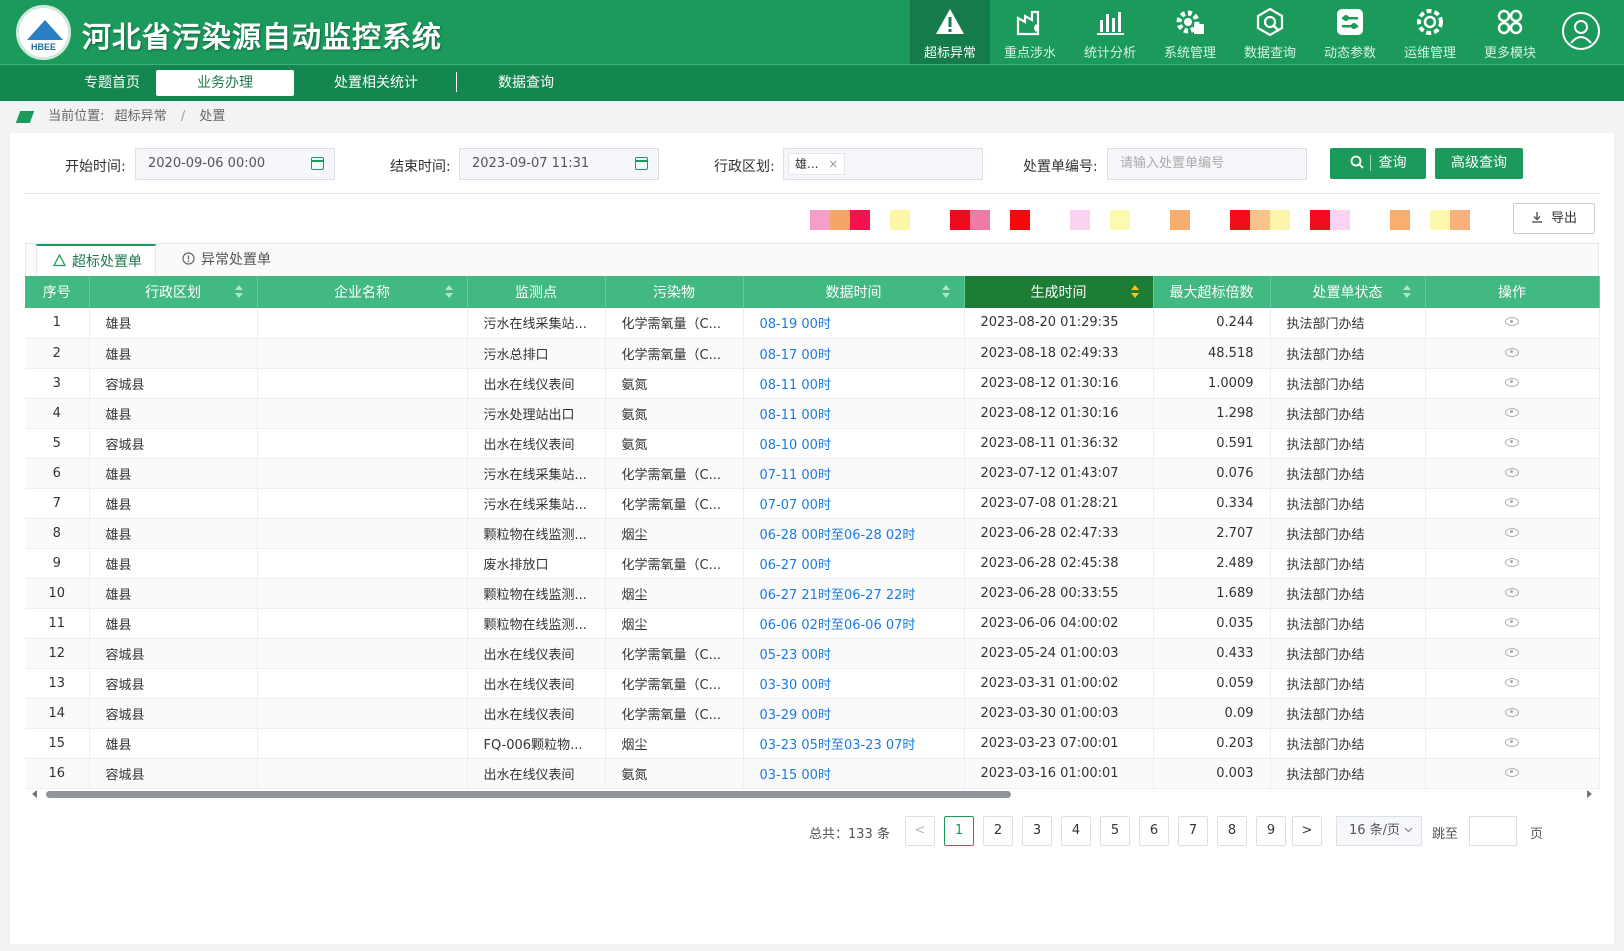  What do you see at coordinates (854, 593) in the screenshot?
I see `cell-data-time: 06-27 21时至06-27 22时` at bounding box center [854, 593].